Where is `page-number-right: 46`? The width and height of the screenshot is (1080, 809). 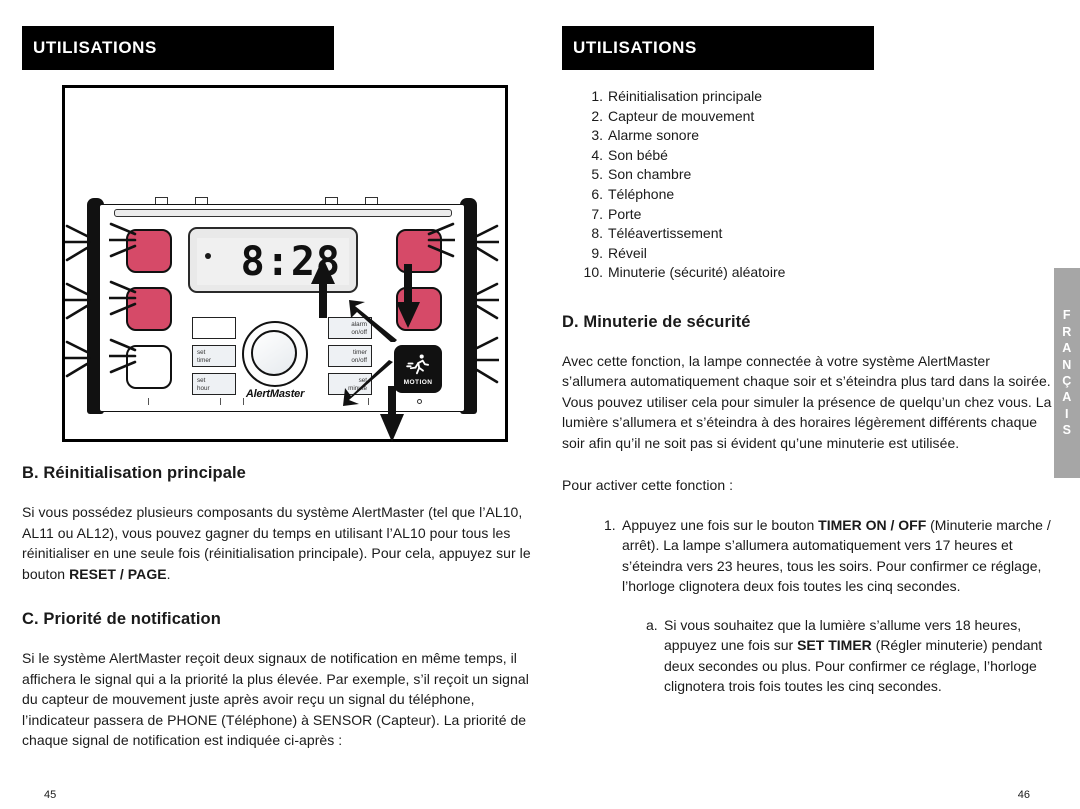 page-number-right: 46 is located at coordinates (1023, 795).